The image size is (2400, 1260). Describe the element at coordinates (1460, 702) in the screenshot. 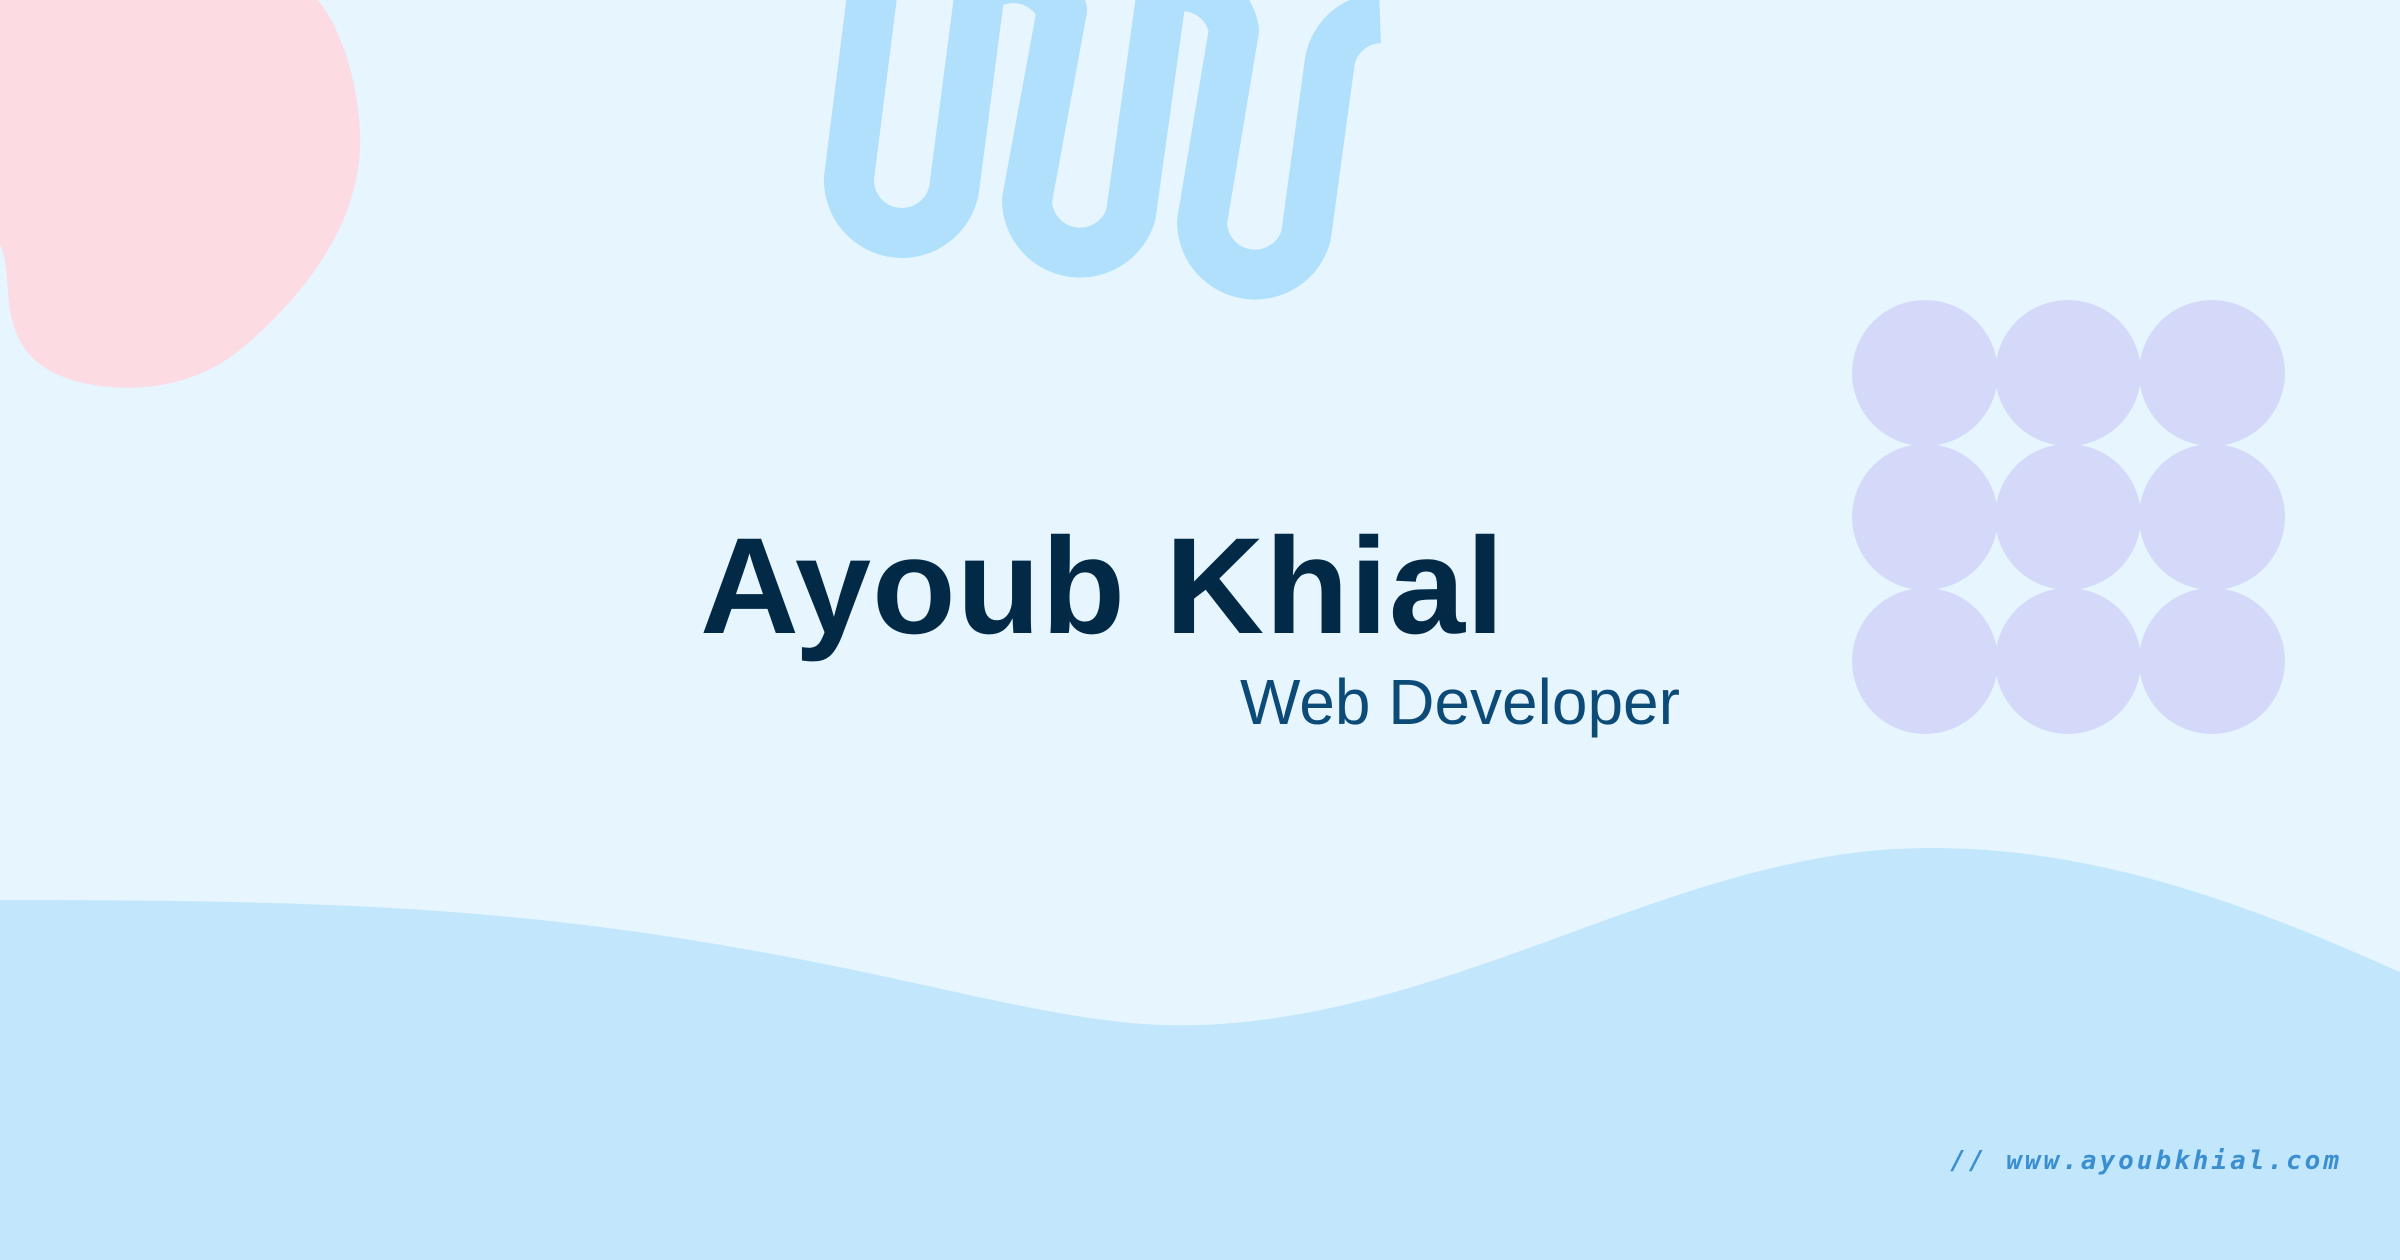

I see `role-subtitle: Web Developer` at that location.